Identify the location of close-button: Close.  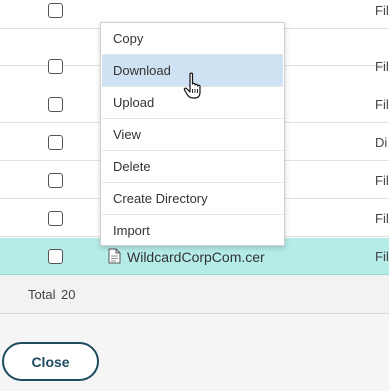
(50, 361).